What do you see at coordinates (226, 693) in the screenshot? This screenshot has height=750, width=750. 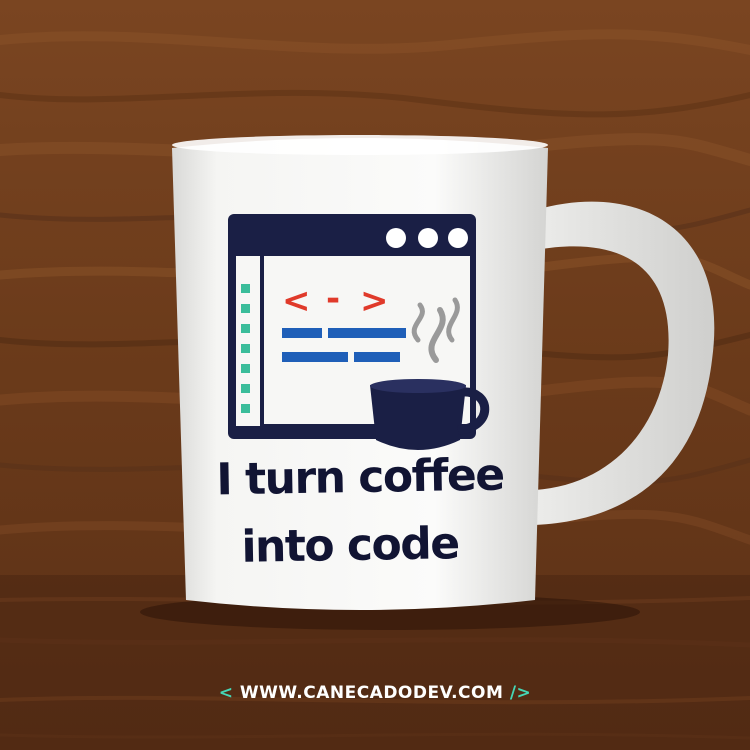 I see `watermark-open-bracket: <` at bounding box center [226, 693].